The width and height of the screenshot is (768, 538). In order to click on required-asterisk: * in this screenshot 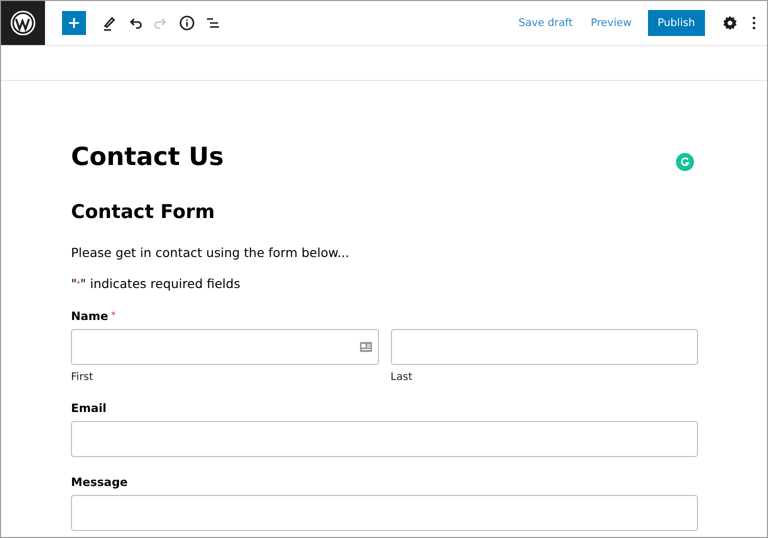, I will do `click(113, 316)`.